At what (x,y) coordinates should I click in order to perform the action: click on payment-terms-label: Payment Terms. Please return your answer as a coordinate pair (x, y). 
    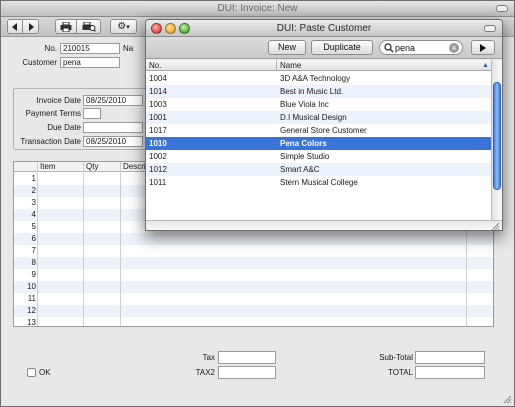
    Looking at the image, I should click on (53, 113).